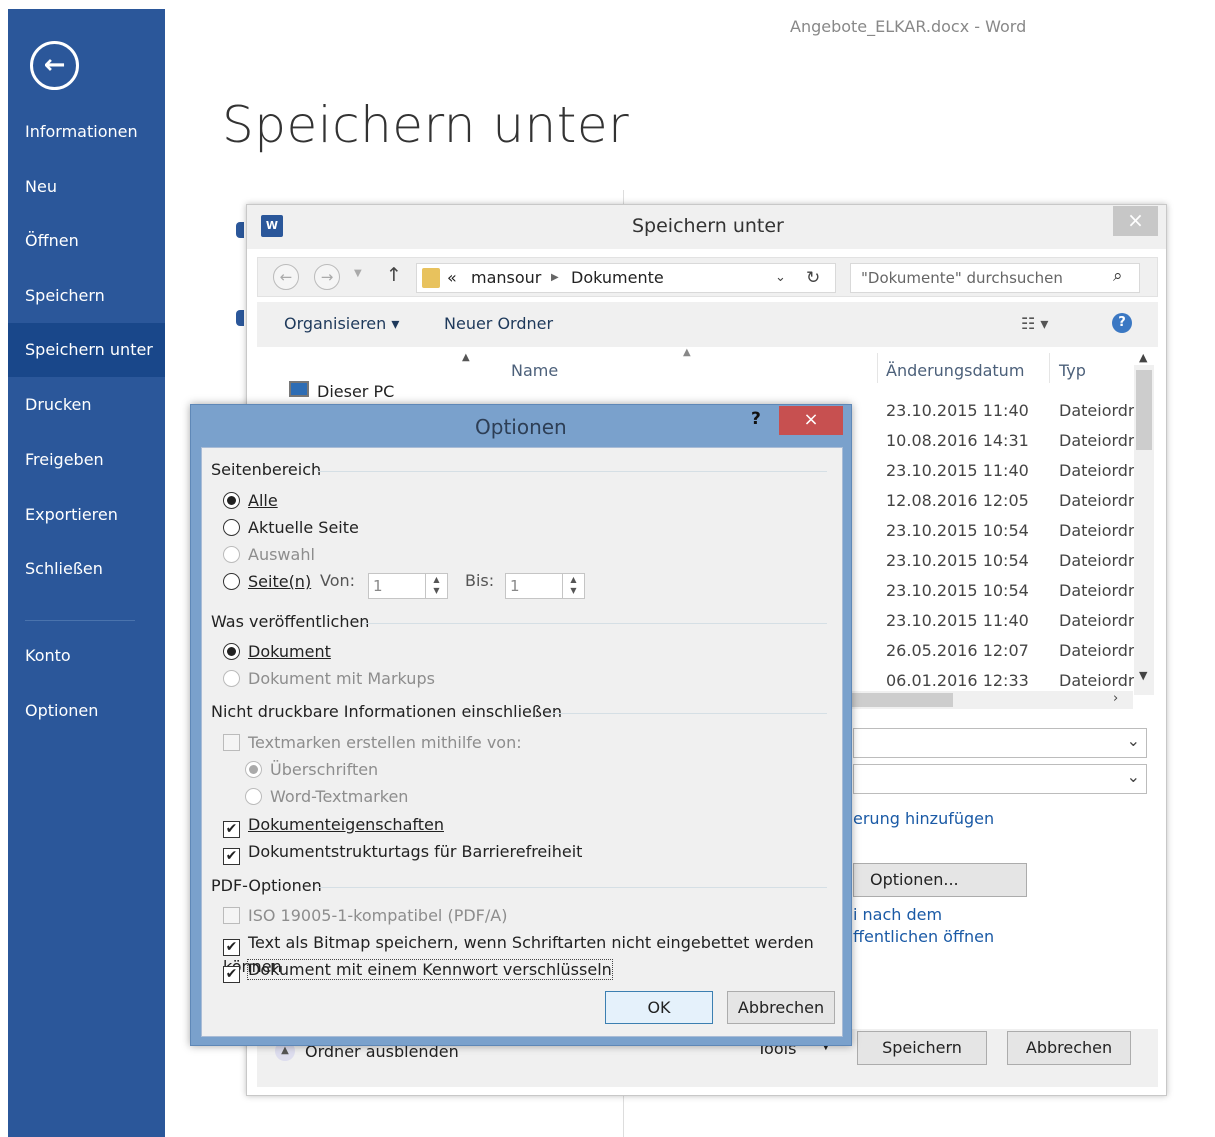 Image resolution: width=1215 pixels, height=1137 pixels. I want to click on to-label: Bis:, so click(480, 580).